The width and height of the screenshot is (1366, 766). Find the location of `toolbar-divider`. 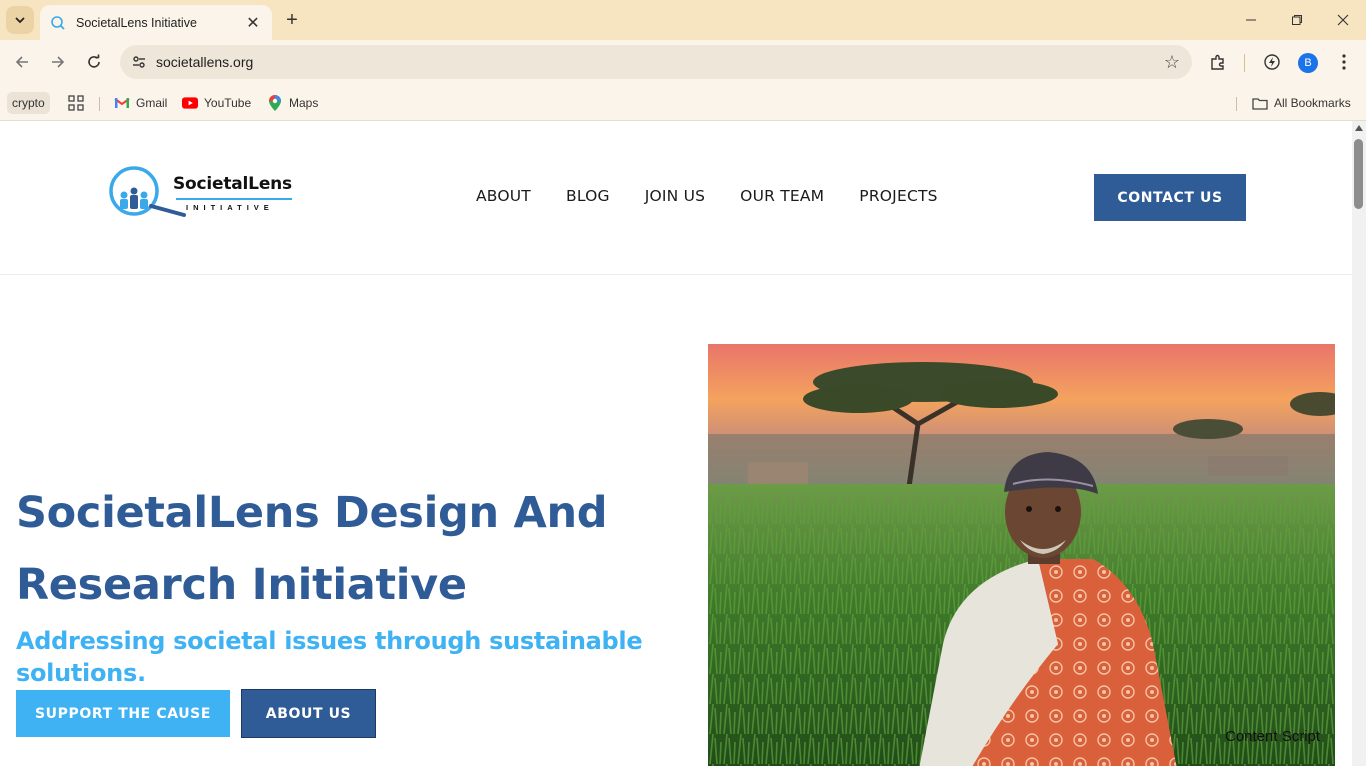

toolbar-divider is located at coordinates (1244, 63).